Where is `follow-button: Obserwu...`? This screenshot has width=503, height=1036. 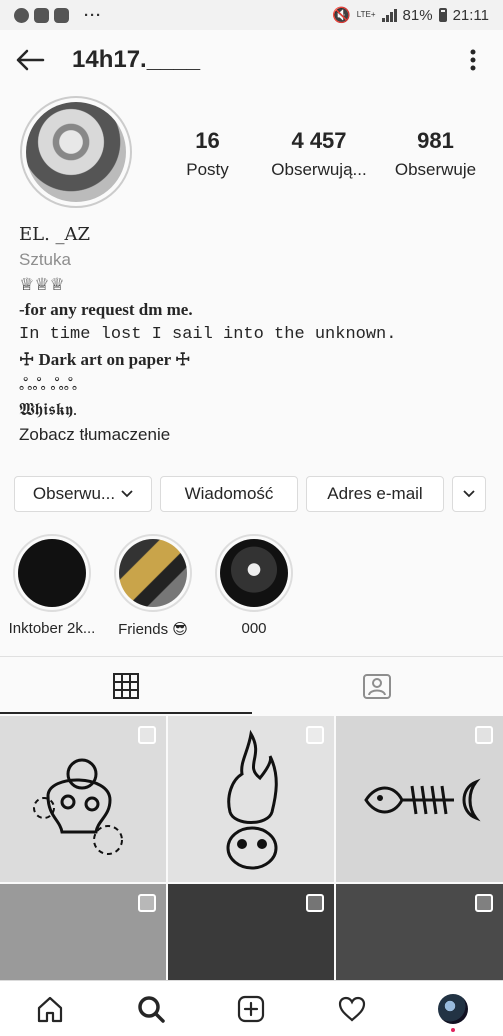 follow-button: Obserwu... is located at coordinates (83, 494).